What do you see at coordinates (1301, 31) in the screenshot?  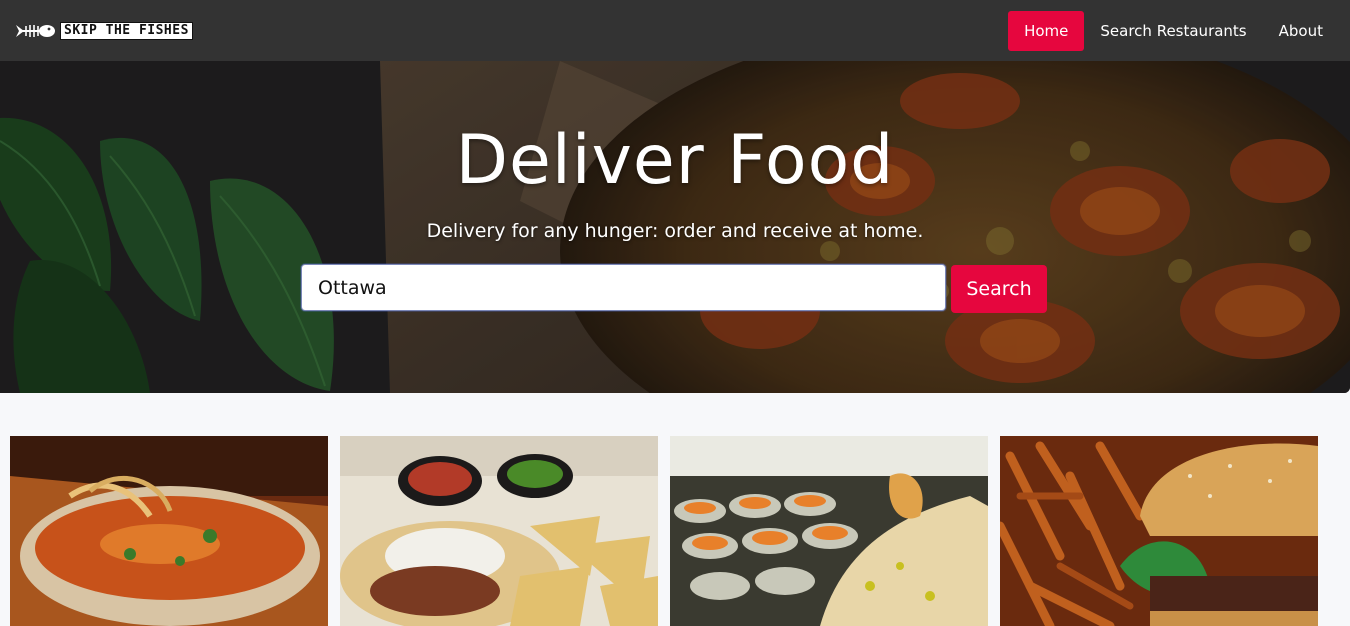 I see `nav-item-about: About` at bounding box center [1301, 31].